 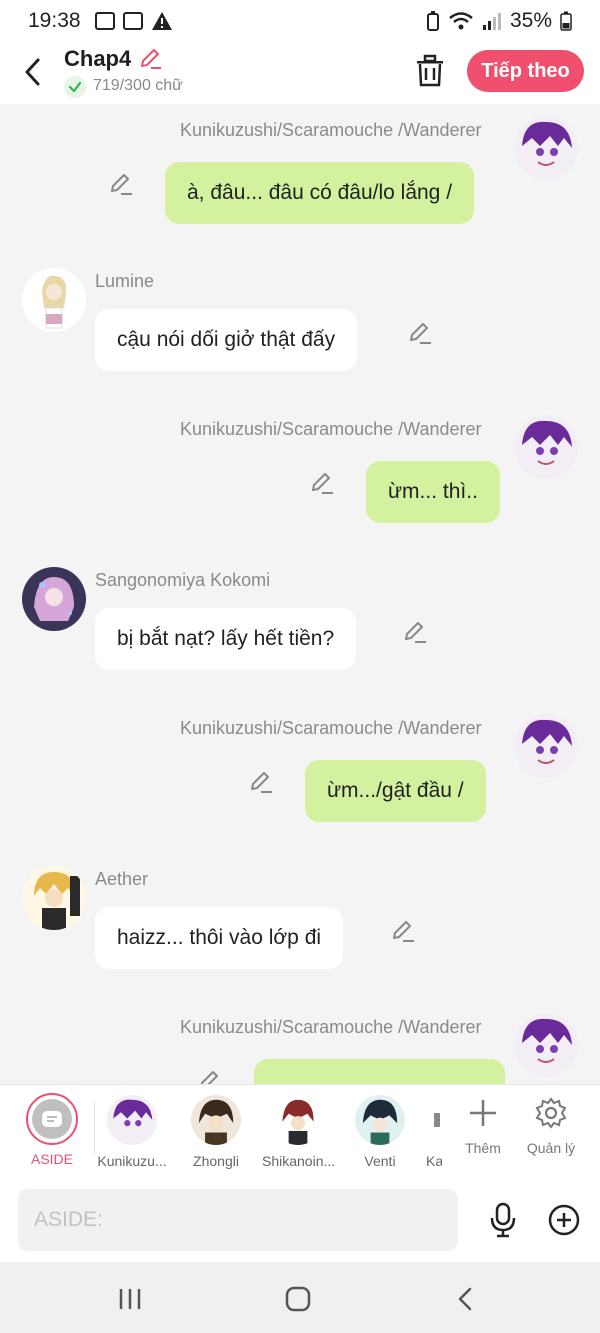 What do you see at coordinates (238, 1220) in the screenshot?
I see `message-input` at bounding box center [238, 1220].